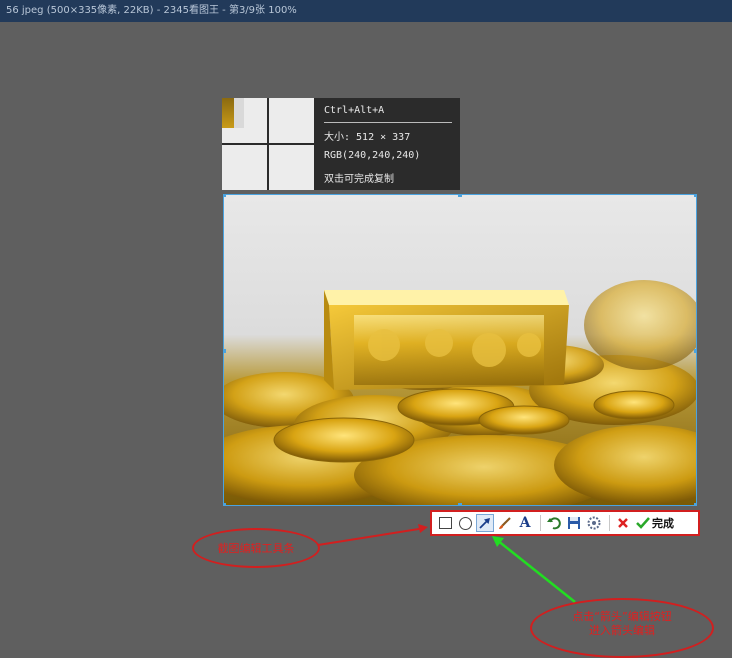 Image resolution: width=732 pixels, height=658 pixels. I want to click on toolbar-callout-text: 截图编辑工具条, so click(256, 548).